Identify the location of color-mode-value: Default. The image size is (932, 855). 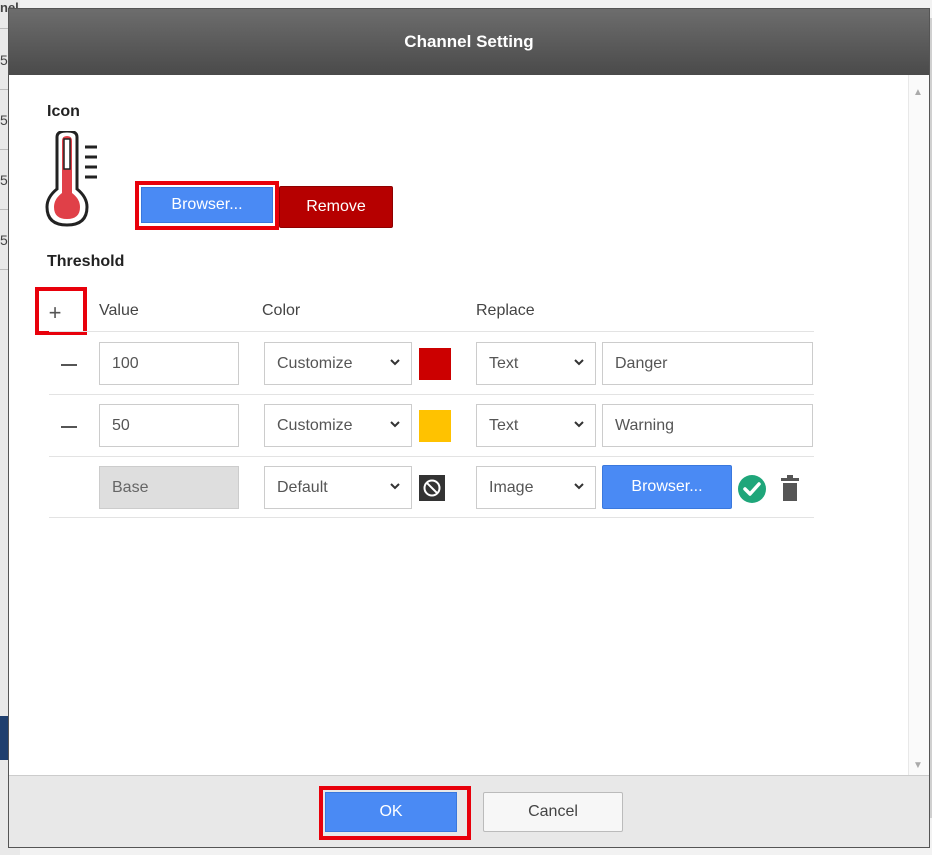
(302, 487).